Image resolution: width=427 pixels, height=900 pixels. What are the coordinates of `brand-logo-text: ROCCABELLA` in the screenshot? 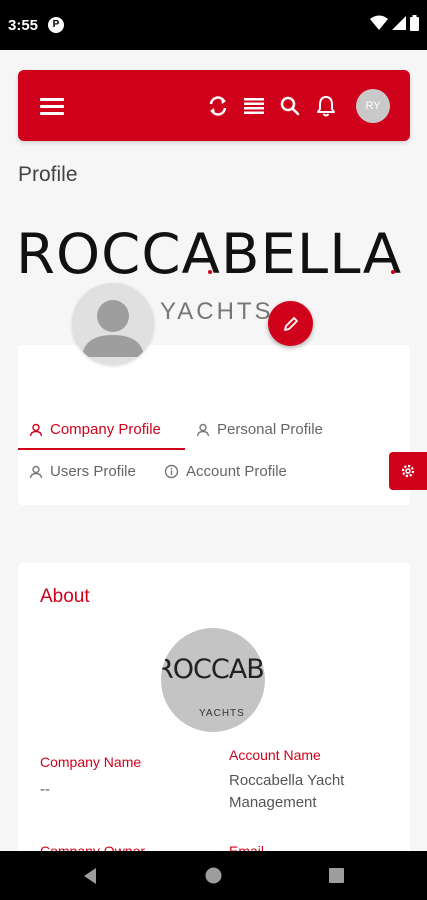 It's located at (209, 254).